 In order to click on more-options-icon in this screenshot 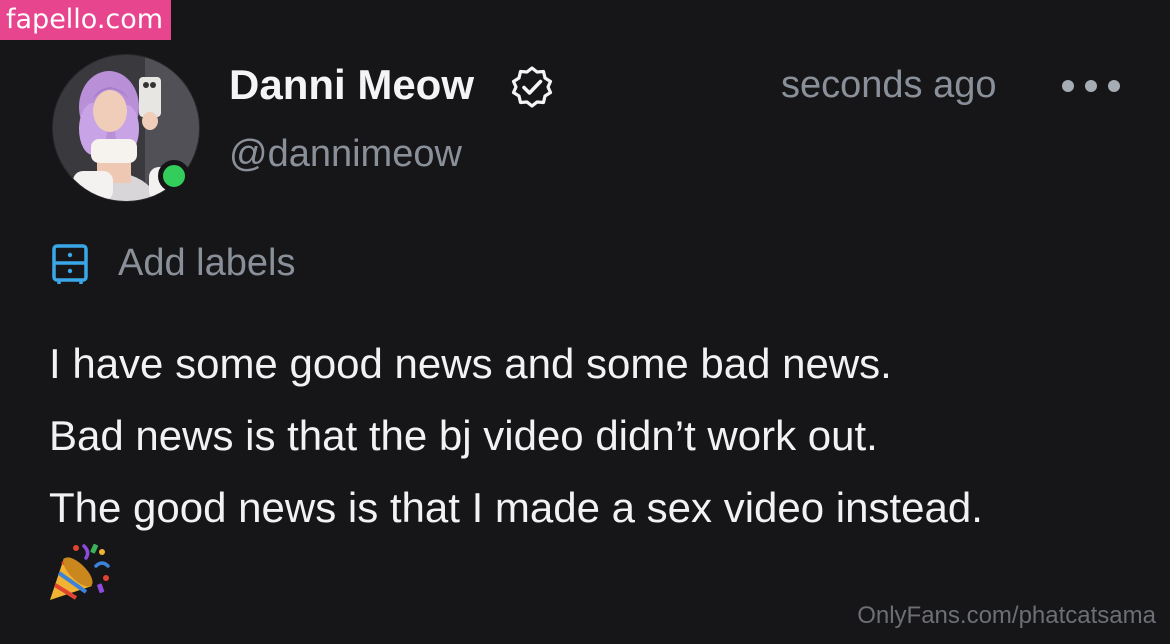, I will do `click(1091, 86)`.